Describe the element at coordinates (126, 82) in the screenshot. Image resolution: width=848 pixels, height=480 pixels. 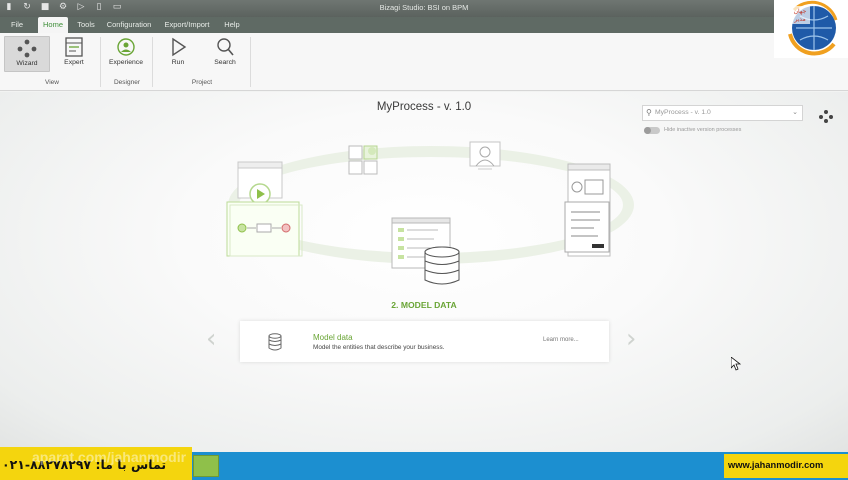
I see `group-label-designer: Designer` at that location.